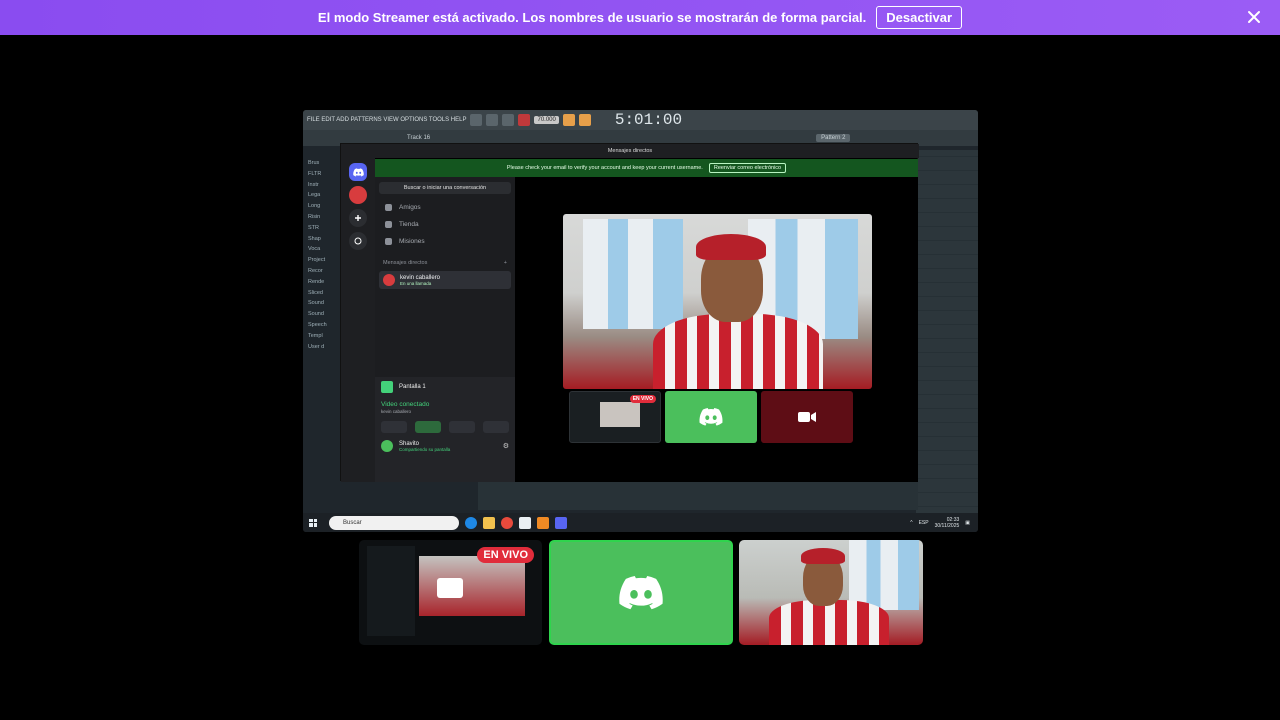  Describe the element at coordinates (445, 387) in the screenshot. I see `screen-share-row: Pantalla 1` at that location.